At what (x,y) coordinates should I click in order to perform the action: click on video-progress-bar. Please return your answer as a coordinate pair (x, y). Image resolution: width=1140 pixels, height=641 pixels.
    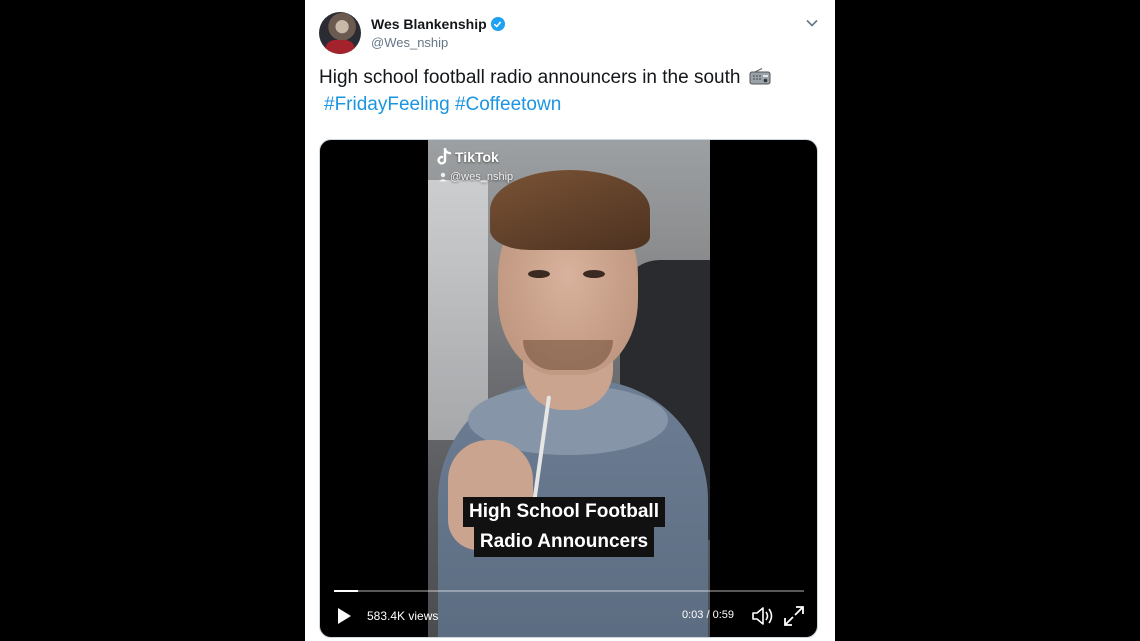
    Looking at the image, I should click on (569, 591).